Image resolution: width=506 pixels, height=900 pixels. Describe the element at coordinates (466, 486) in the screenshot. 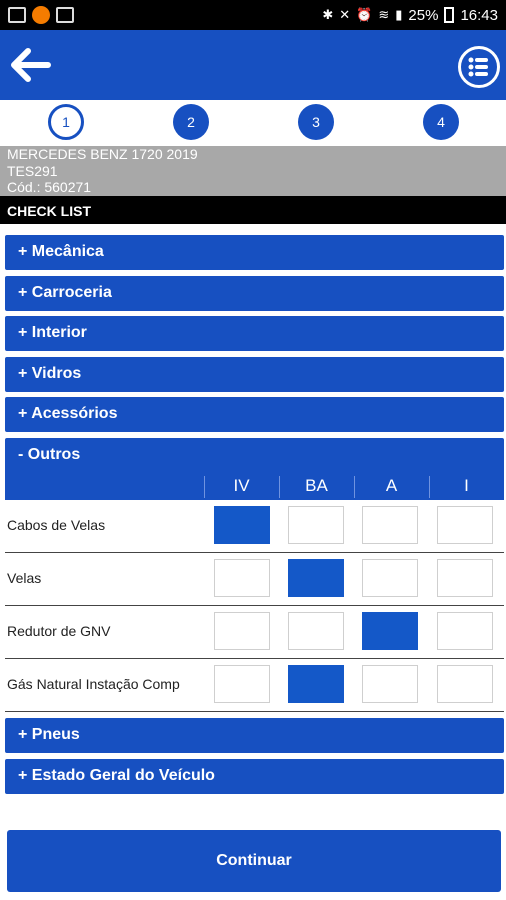

I see `column-header-i: I` at that location.